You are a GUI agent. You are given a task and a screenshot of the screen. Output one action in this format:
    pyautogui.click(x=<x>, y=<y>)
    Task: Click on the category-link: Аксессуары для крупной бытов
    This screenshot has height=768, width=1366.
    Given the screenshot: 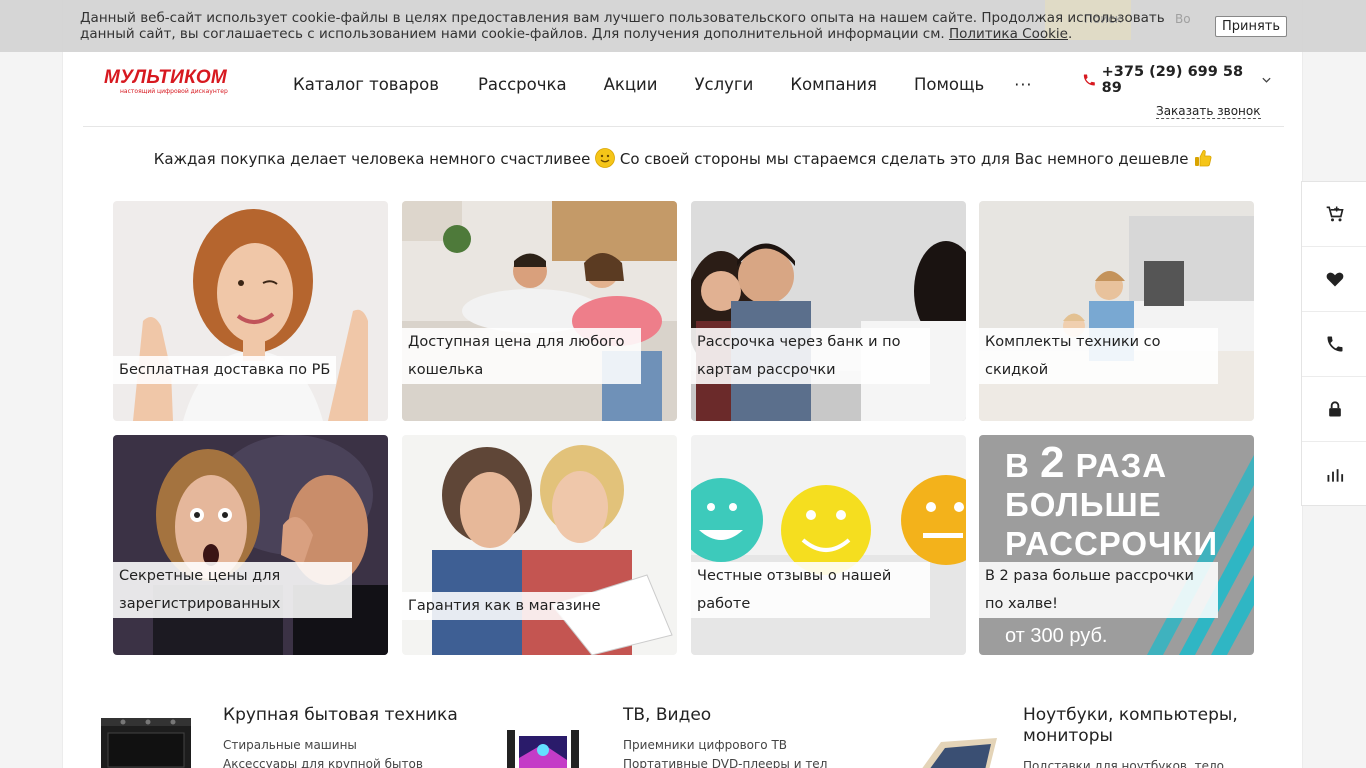 What is the action you would take?
    pyautogui.click(x=323, y=762)
    